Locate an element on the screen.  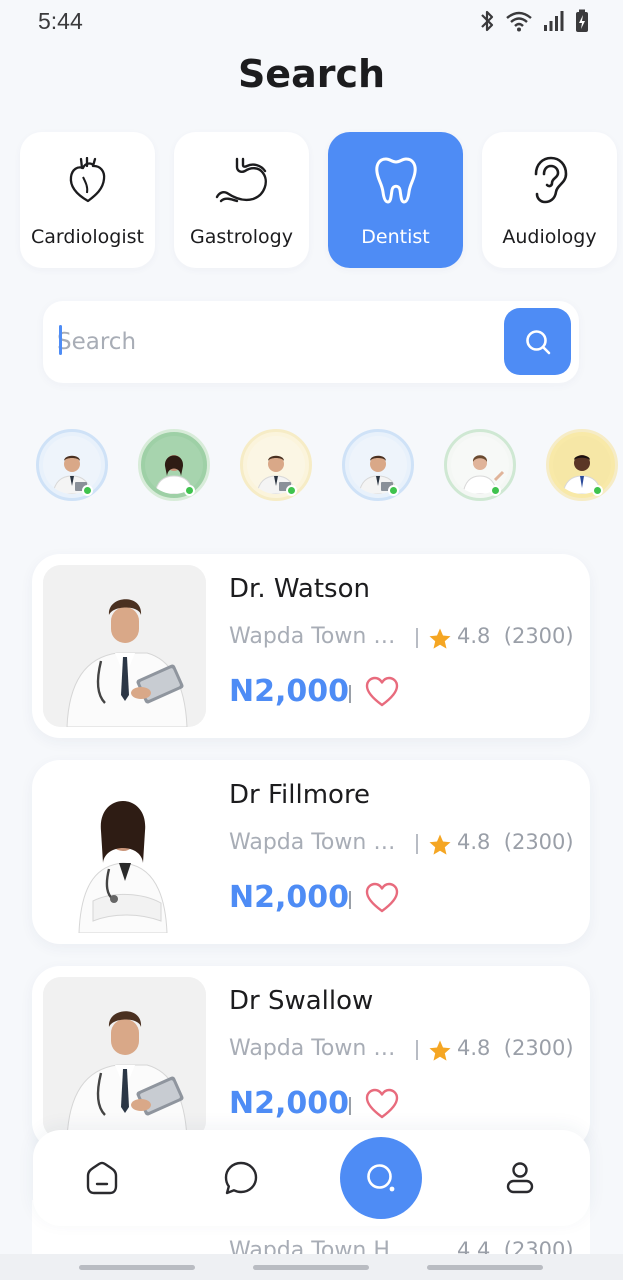
search-bar is located at coordinates (311, 342).